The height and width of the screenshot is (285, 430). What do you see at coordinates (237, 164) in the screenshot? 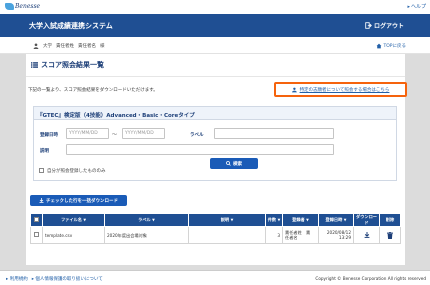
I see `search-button-label: 検索` at bounding box center [237, 164].